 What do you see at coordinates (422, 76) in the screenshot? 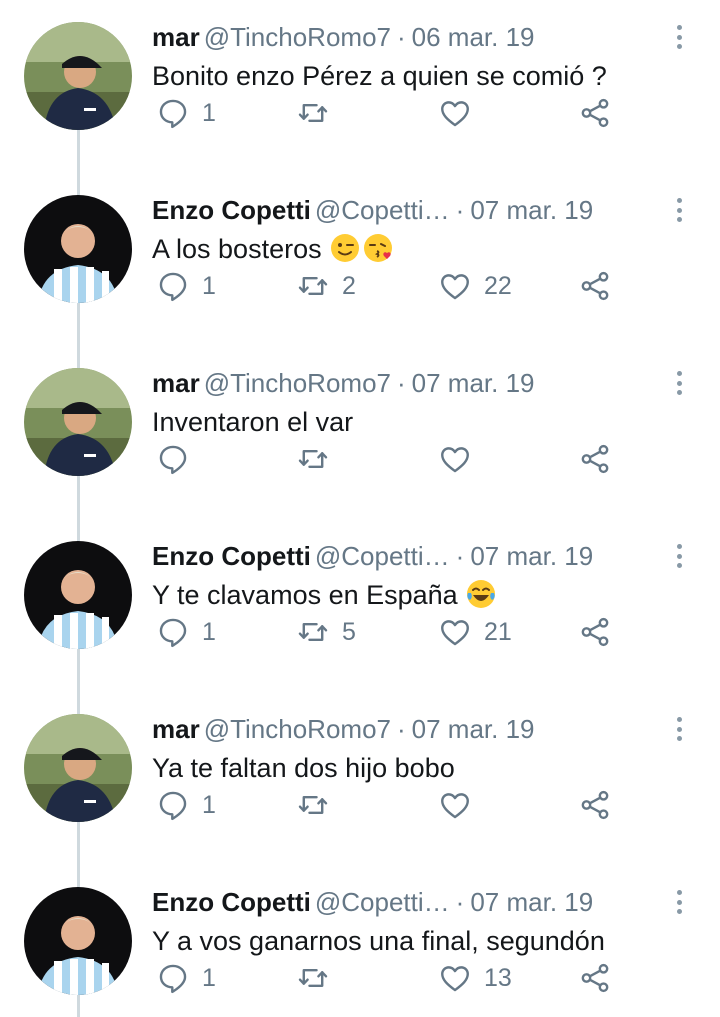
I see `tweet-text: Bonito enzo Pérez a quien se comió ?` at bounding box center [422, 76].